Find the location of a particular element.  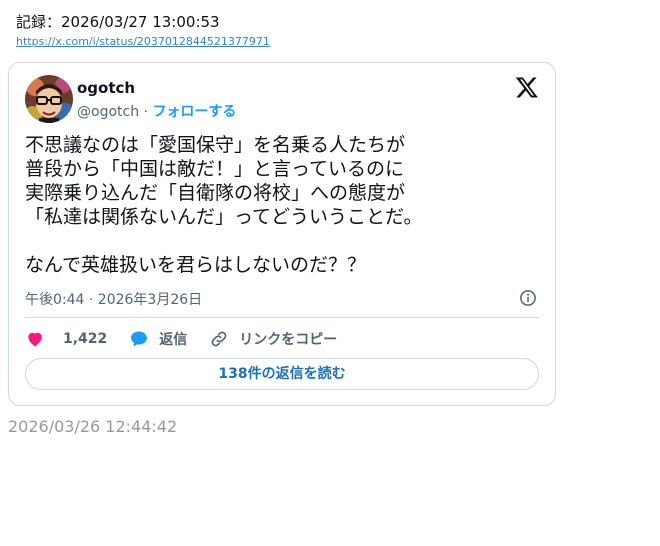

read-replies-button: 138件の返信を読む is located at coordinates (282, 374).